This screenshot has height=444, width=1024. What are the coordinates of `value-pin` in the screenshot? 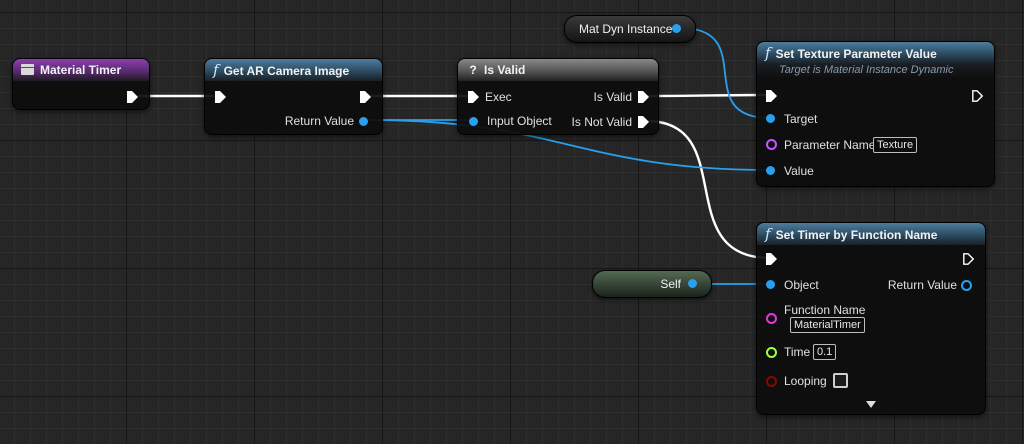 It's located at (770, 170).